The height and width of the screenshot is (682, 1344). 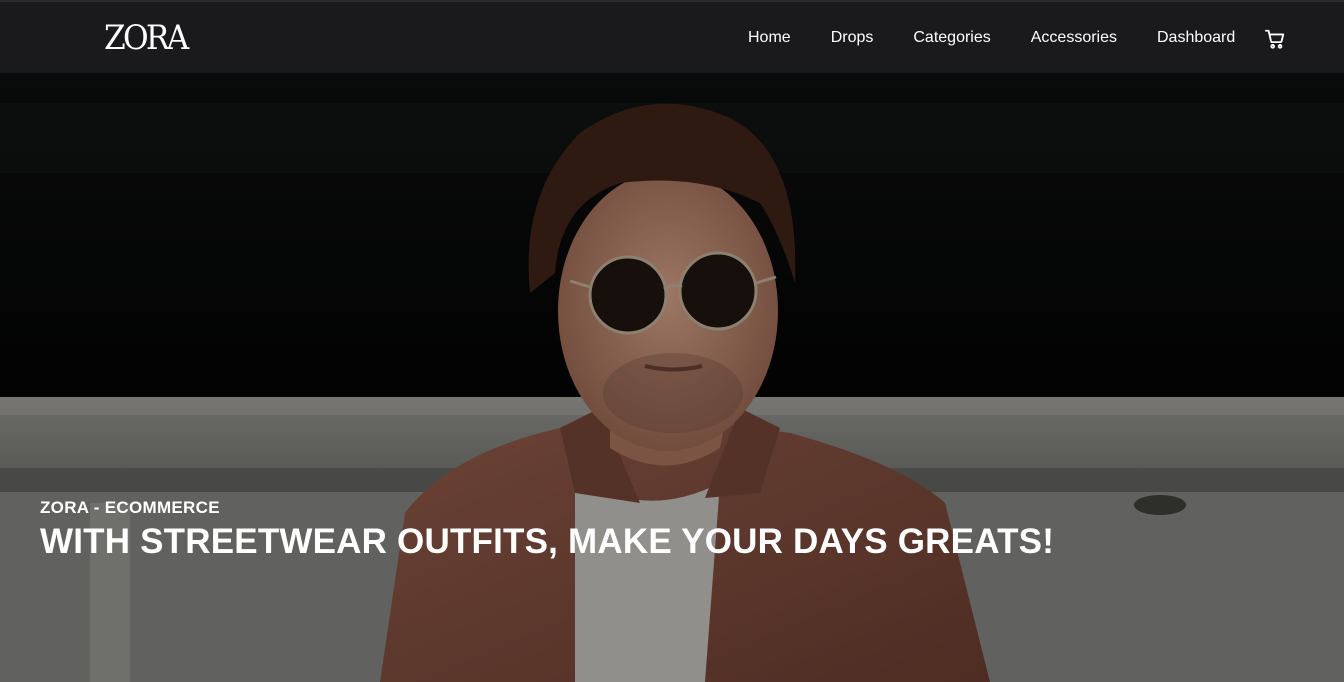 I want to click on nav-drops: Drops, so click(x=852, y=38).